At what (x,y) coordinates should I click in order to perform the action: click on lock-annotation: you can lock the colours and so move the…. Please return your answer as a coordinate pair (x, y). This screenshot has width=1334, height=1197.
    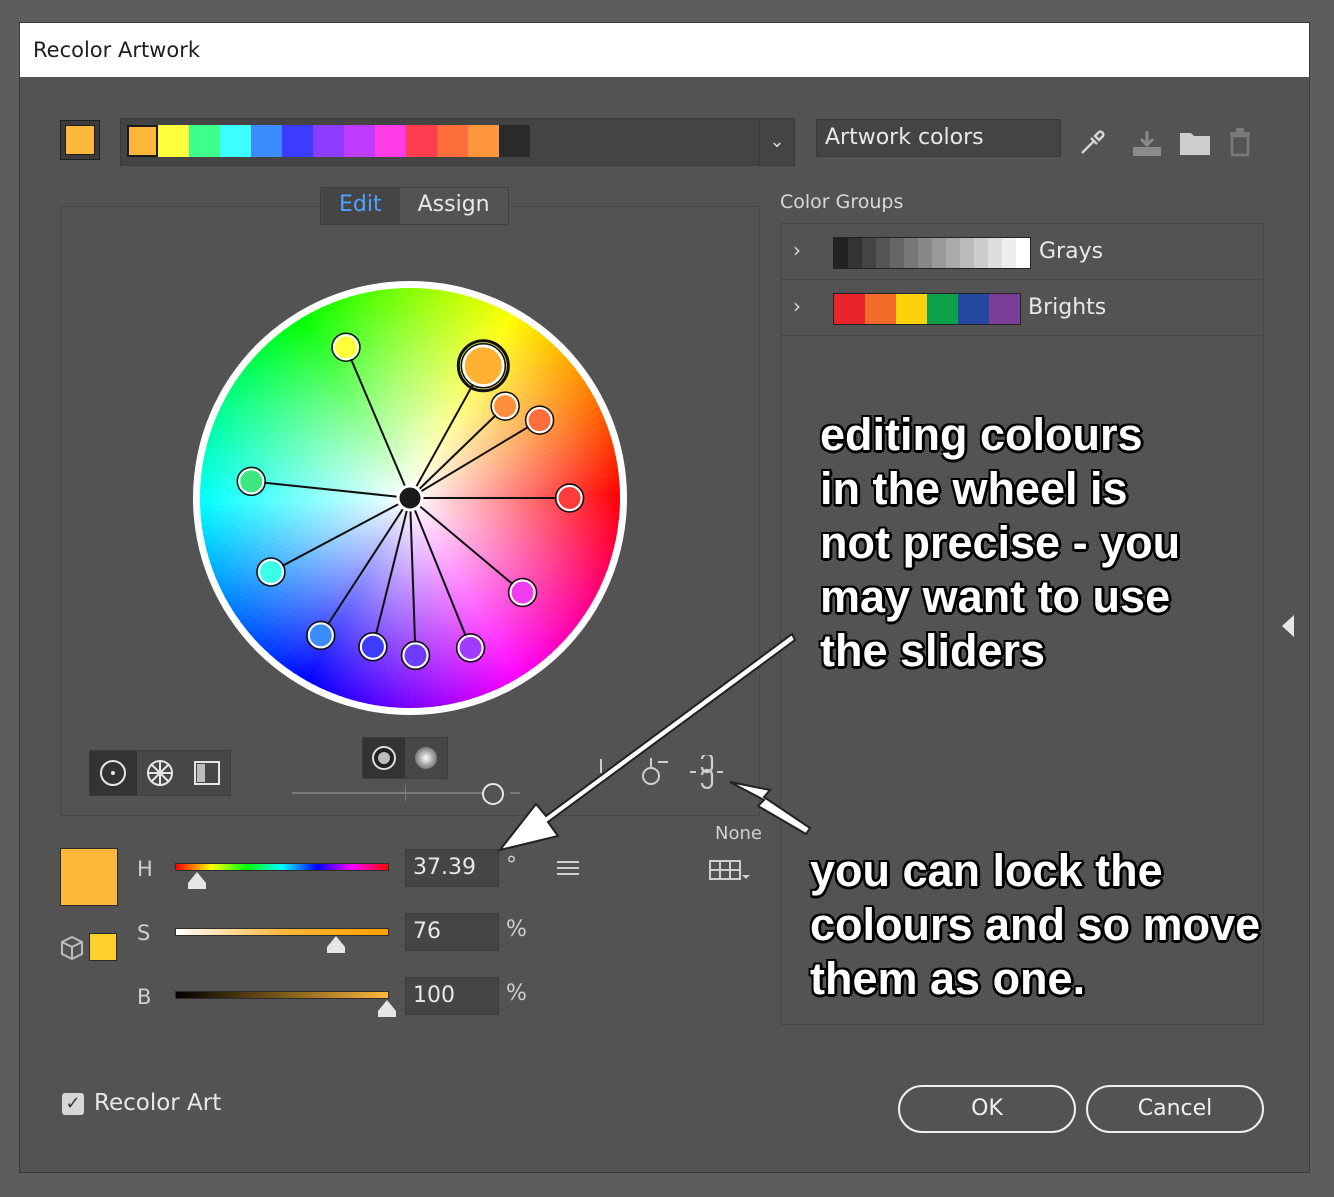
    Looking at the image, I should click on (1035, 924).